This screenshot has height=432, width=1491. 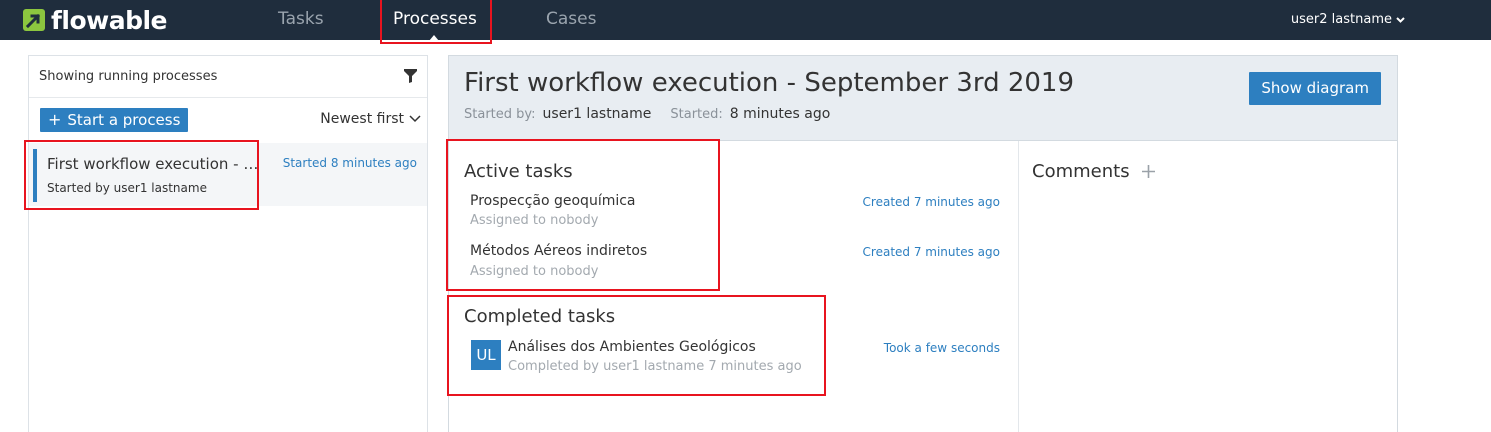 What do you see at coordinates (518, 171) in the screenshot?
I see `active-tasks-title: Active tasks` at bounding box center [518, 171].